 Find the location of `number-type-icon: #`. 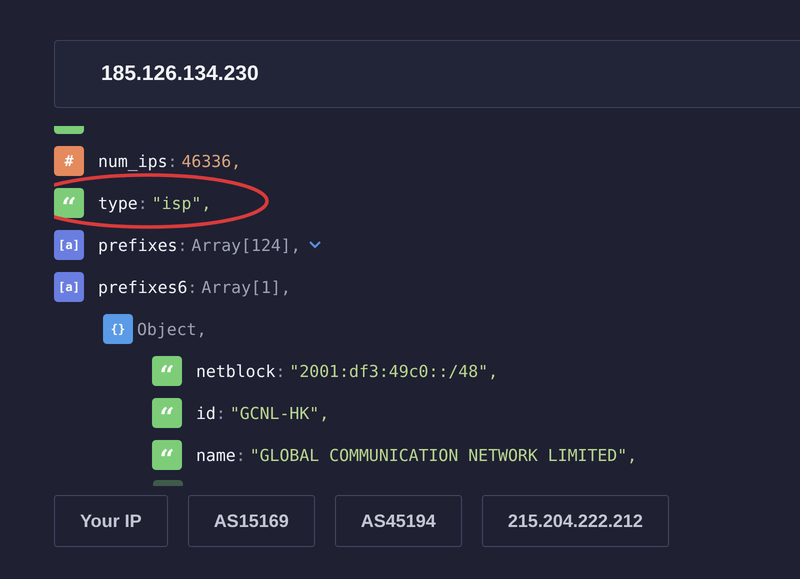

number-type-icon: # is located at coordinates (69, 161).